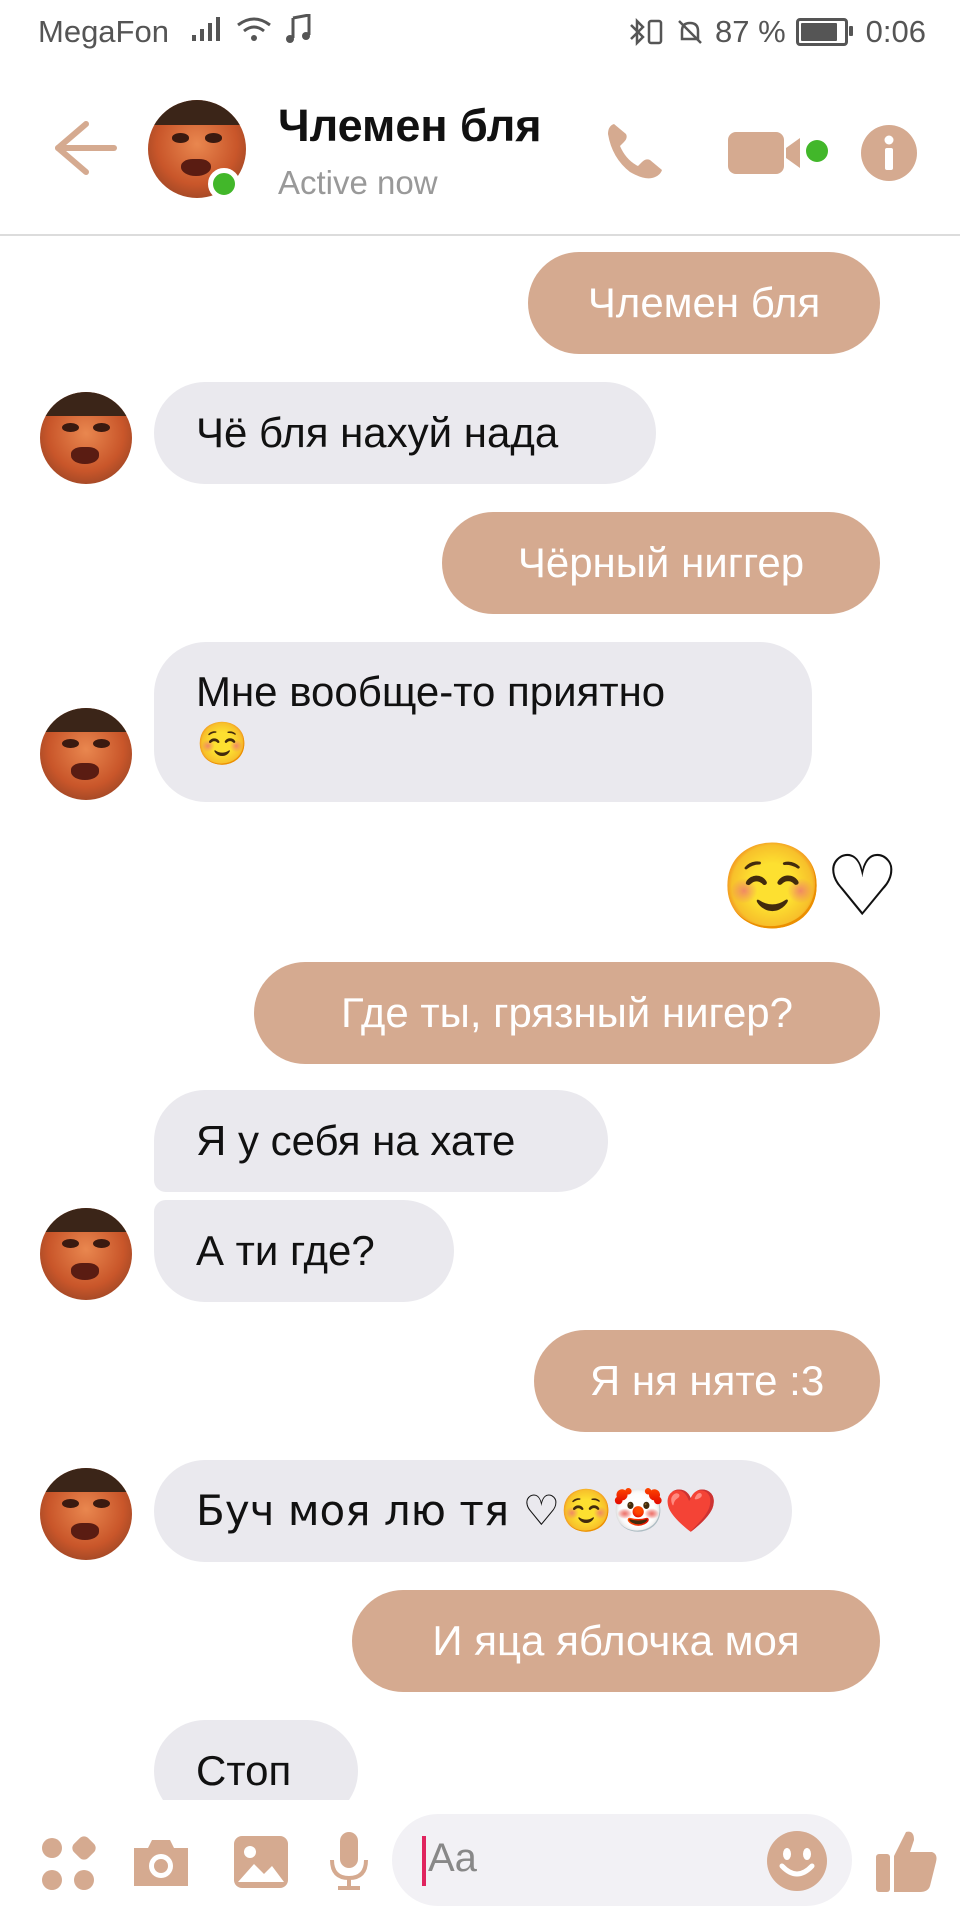 The height and width of the screenshot is (1920, 960). Describe the element at coordinates (452, 1858) in the screenshot. I see `input-placeholder: Aa` at that location.